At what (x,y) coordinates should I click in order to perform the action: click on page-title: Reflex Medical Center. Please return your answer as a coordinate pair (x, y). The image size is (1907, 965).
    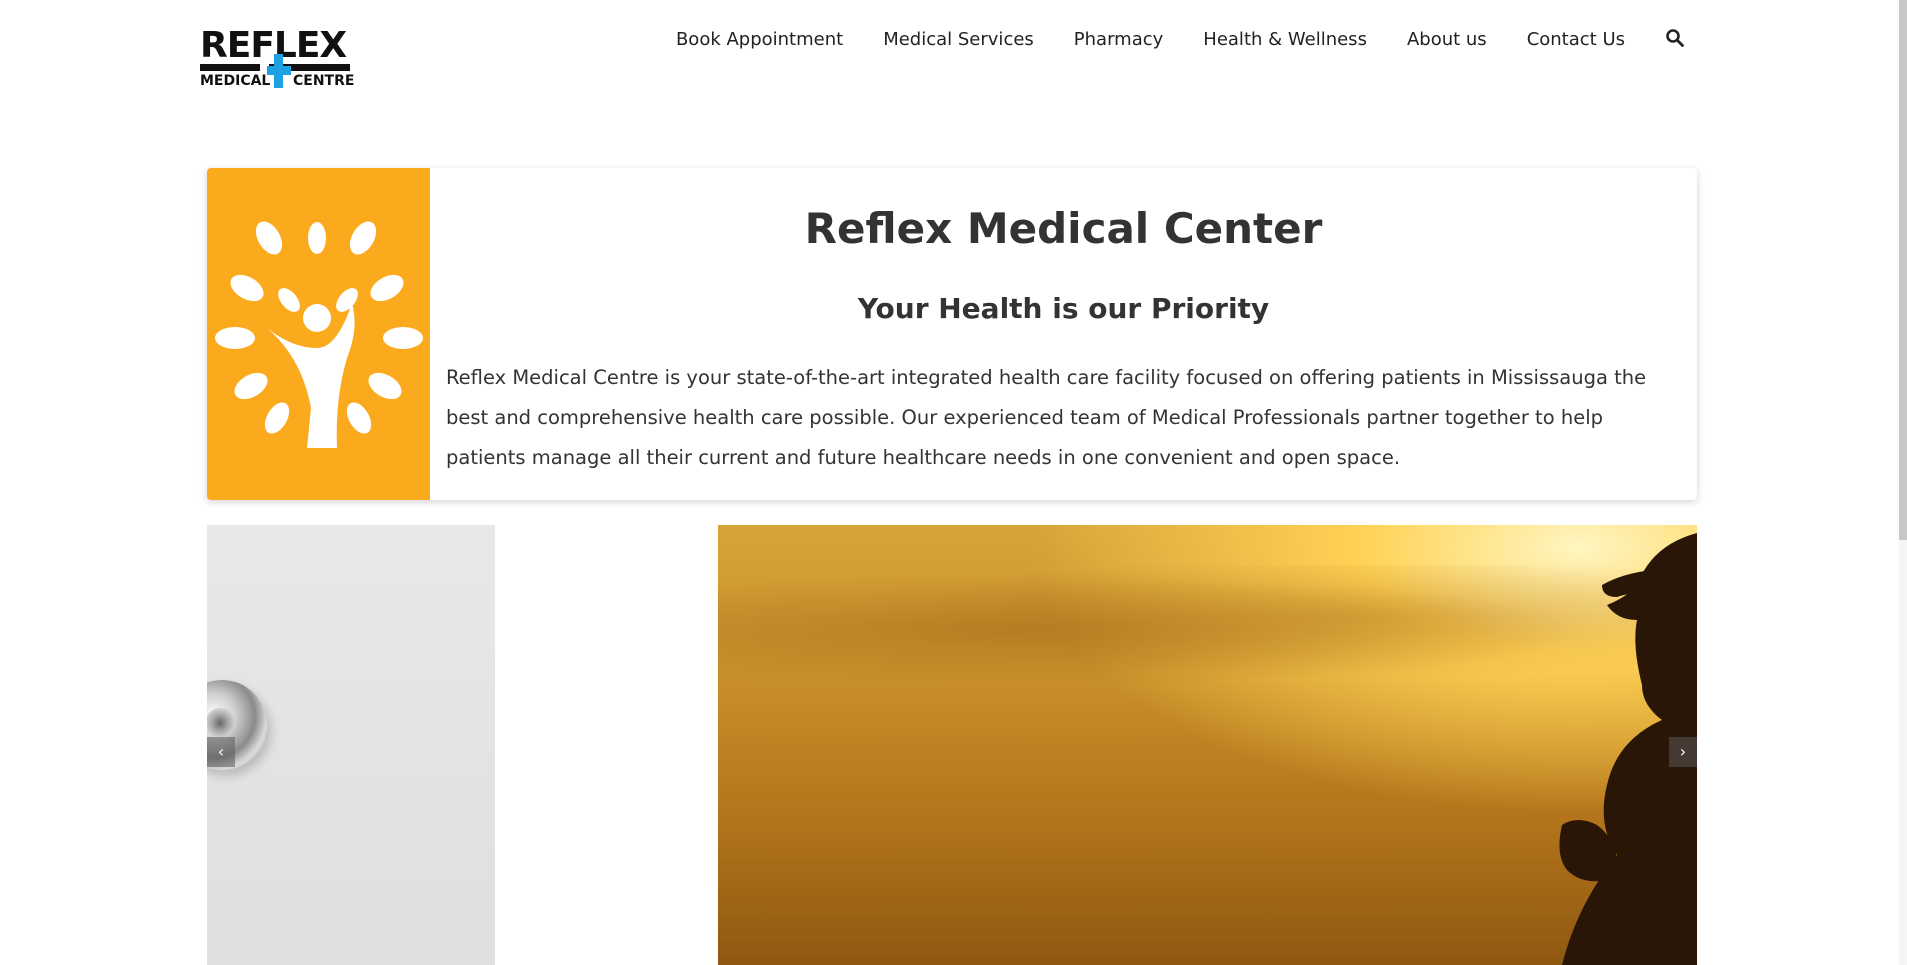
    Looking at the image, I should click on (1063, 228).